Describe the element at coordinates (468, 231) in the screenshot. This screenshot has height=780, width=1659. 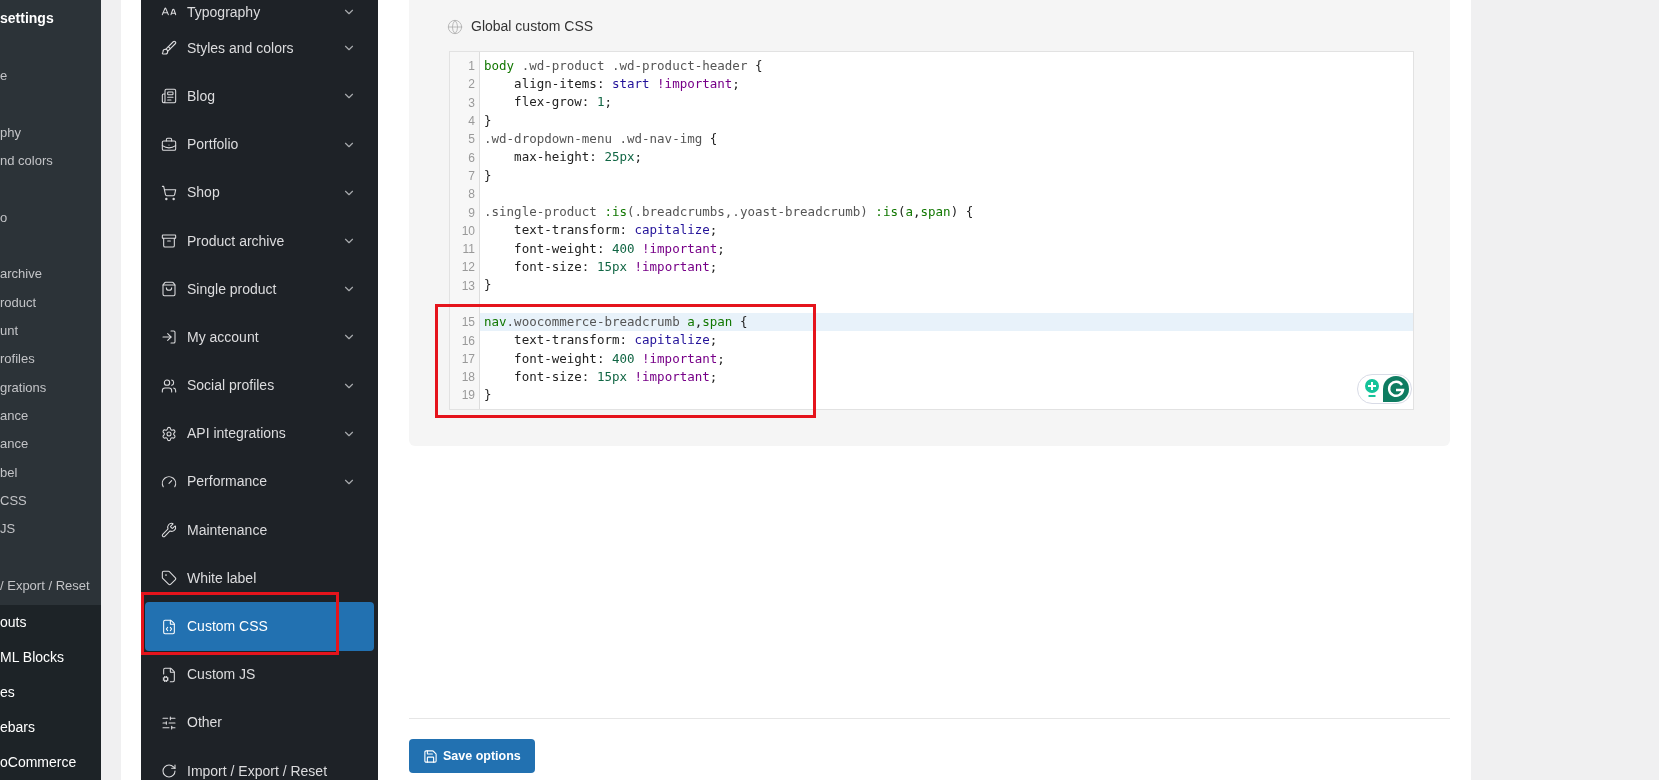
I see `line-number: 10` at that location.